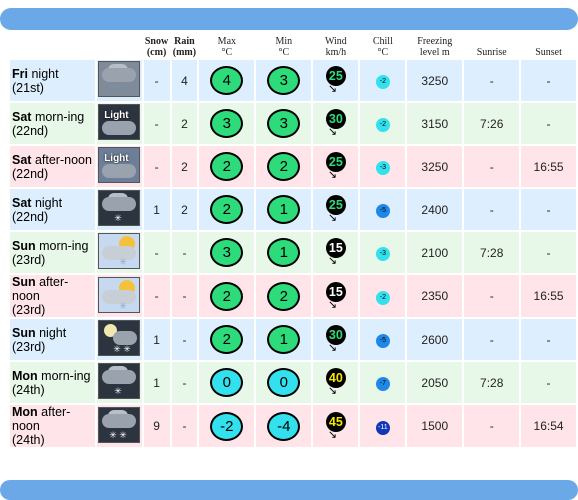 This screenshot has width=578, height=500. What do you see at coordinates (227, 80) in the screenshot?
I see `max-temp-badge: 4` at bounding box center [227, 80].